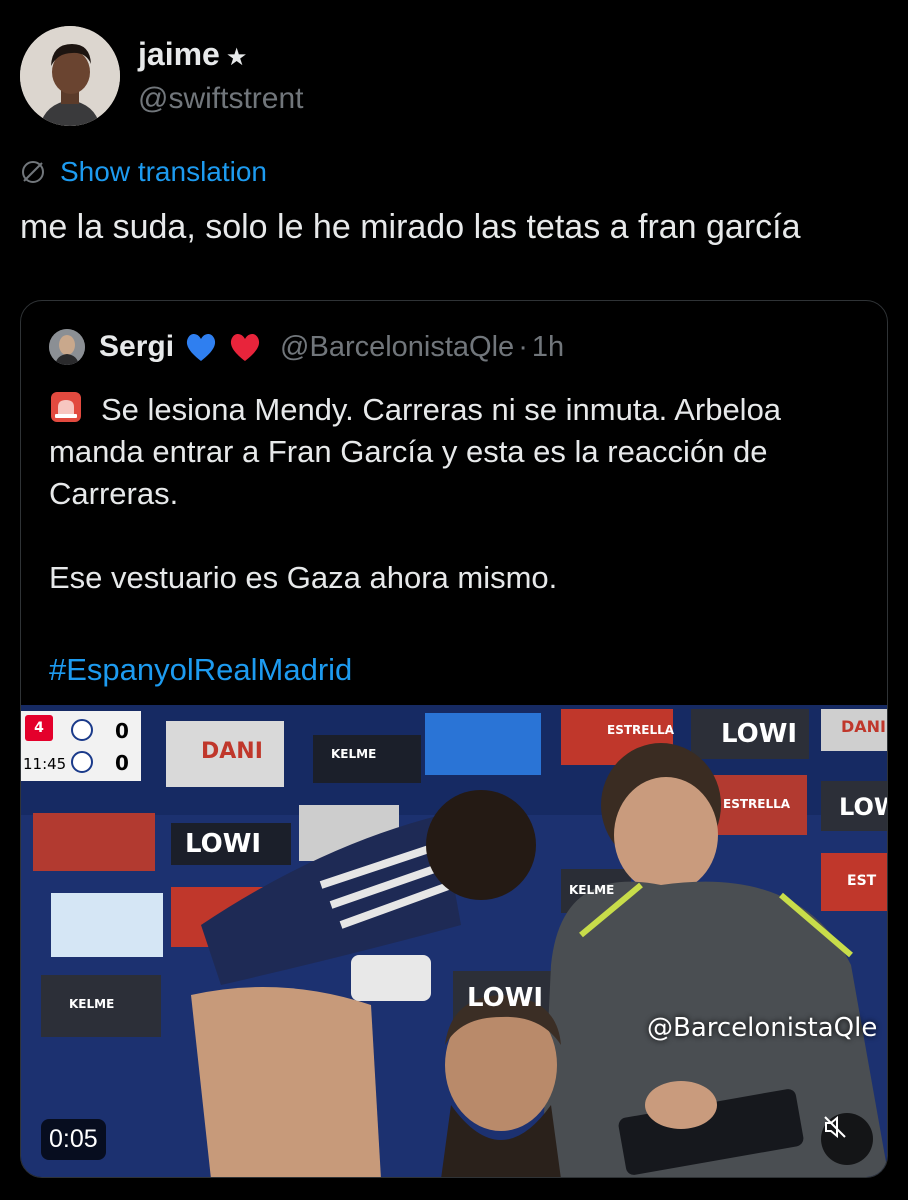 This screenshot has height=1200, width=908. I want to click on show-translation-label: Show translation, so click(164, 171).